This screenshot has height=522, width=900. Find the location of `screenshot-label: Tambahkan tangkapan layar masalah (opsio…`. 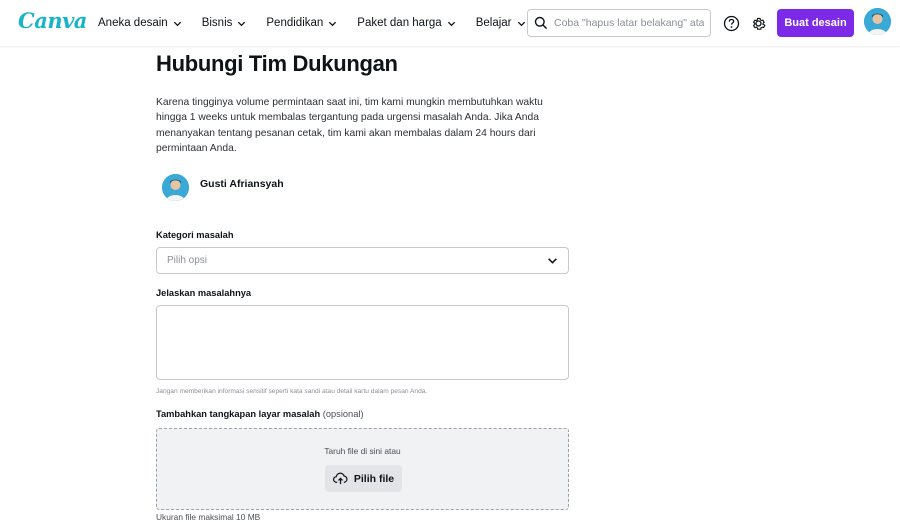

screenshot-label: Tambahkan tangkapan layar masalah (opsio… is located at coordinates (260, 414).